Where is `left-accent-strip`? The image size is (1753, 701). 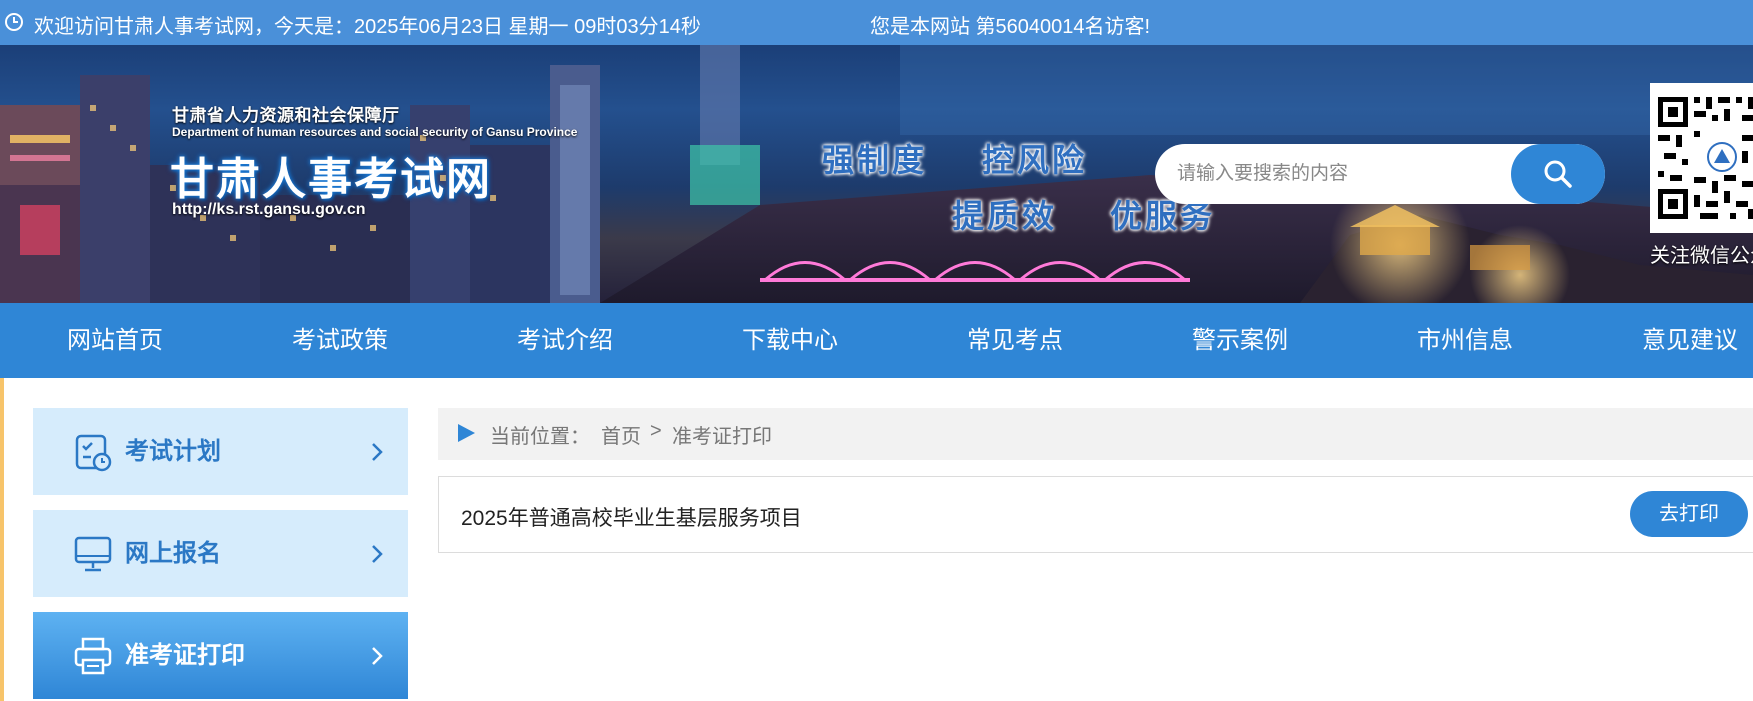
left-accent-strip is located at coordinates (2, 539).